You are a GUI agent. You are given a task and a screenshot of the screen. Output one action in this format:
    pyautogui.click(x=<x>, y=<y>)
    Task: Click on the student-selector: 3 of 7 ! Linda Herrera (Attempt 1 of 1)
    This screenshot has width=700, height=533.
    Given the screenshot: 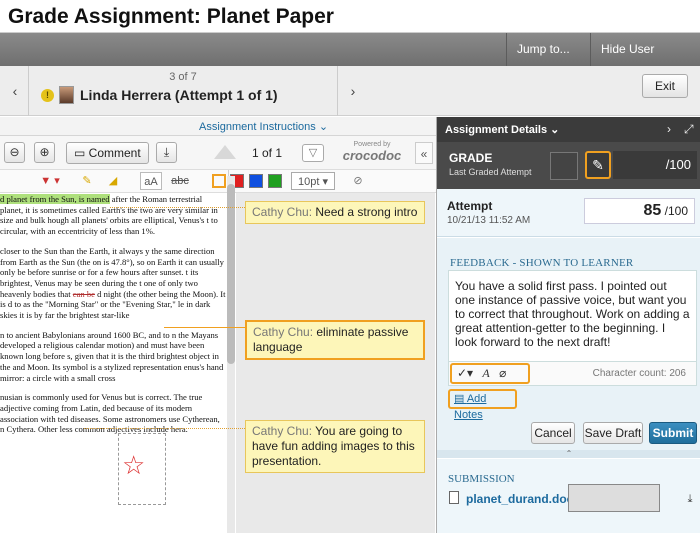 What is the action you would take?
    pyautogui.click(x=183, y=91)
    